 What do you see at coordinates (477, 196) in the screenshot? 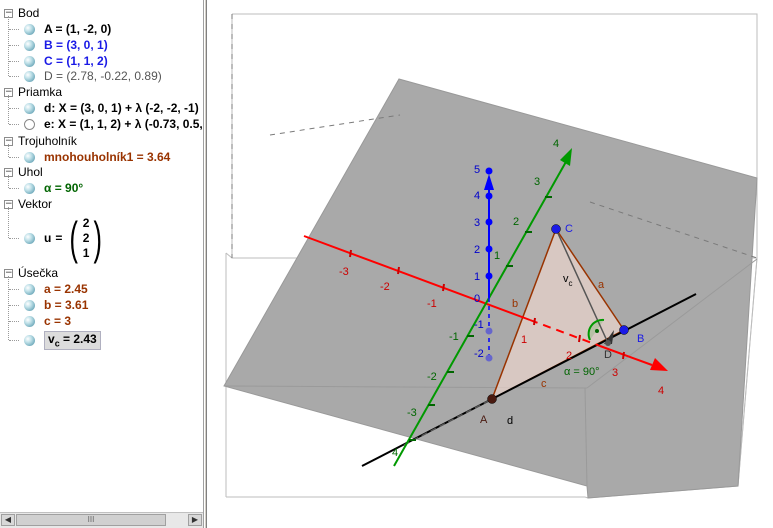
I see `z-tick-label: 4` at bounding box center [477, 196].